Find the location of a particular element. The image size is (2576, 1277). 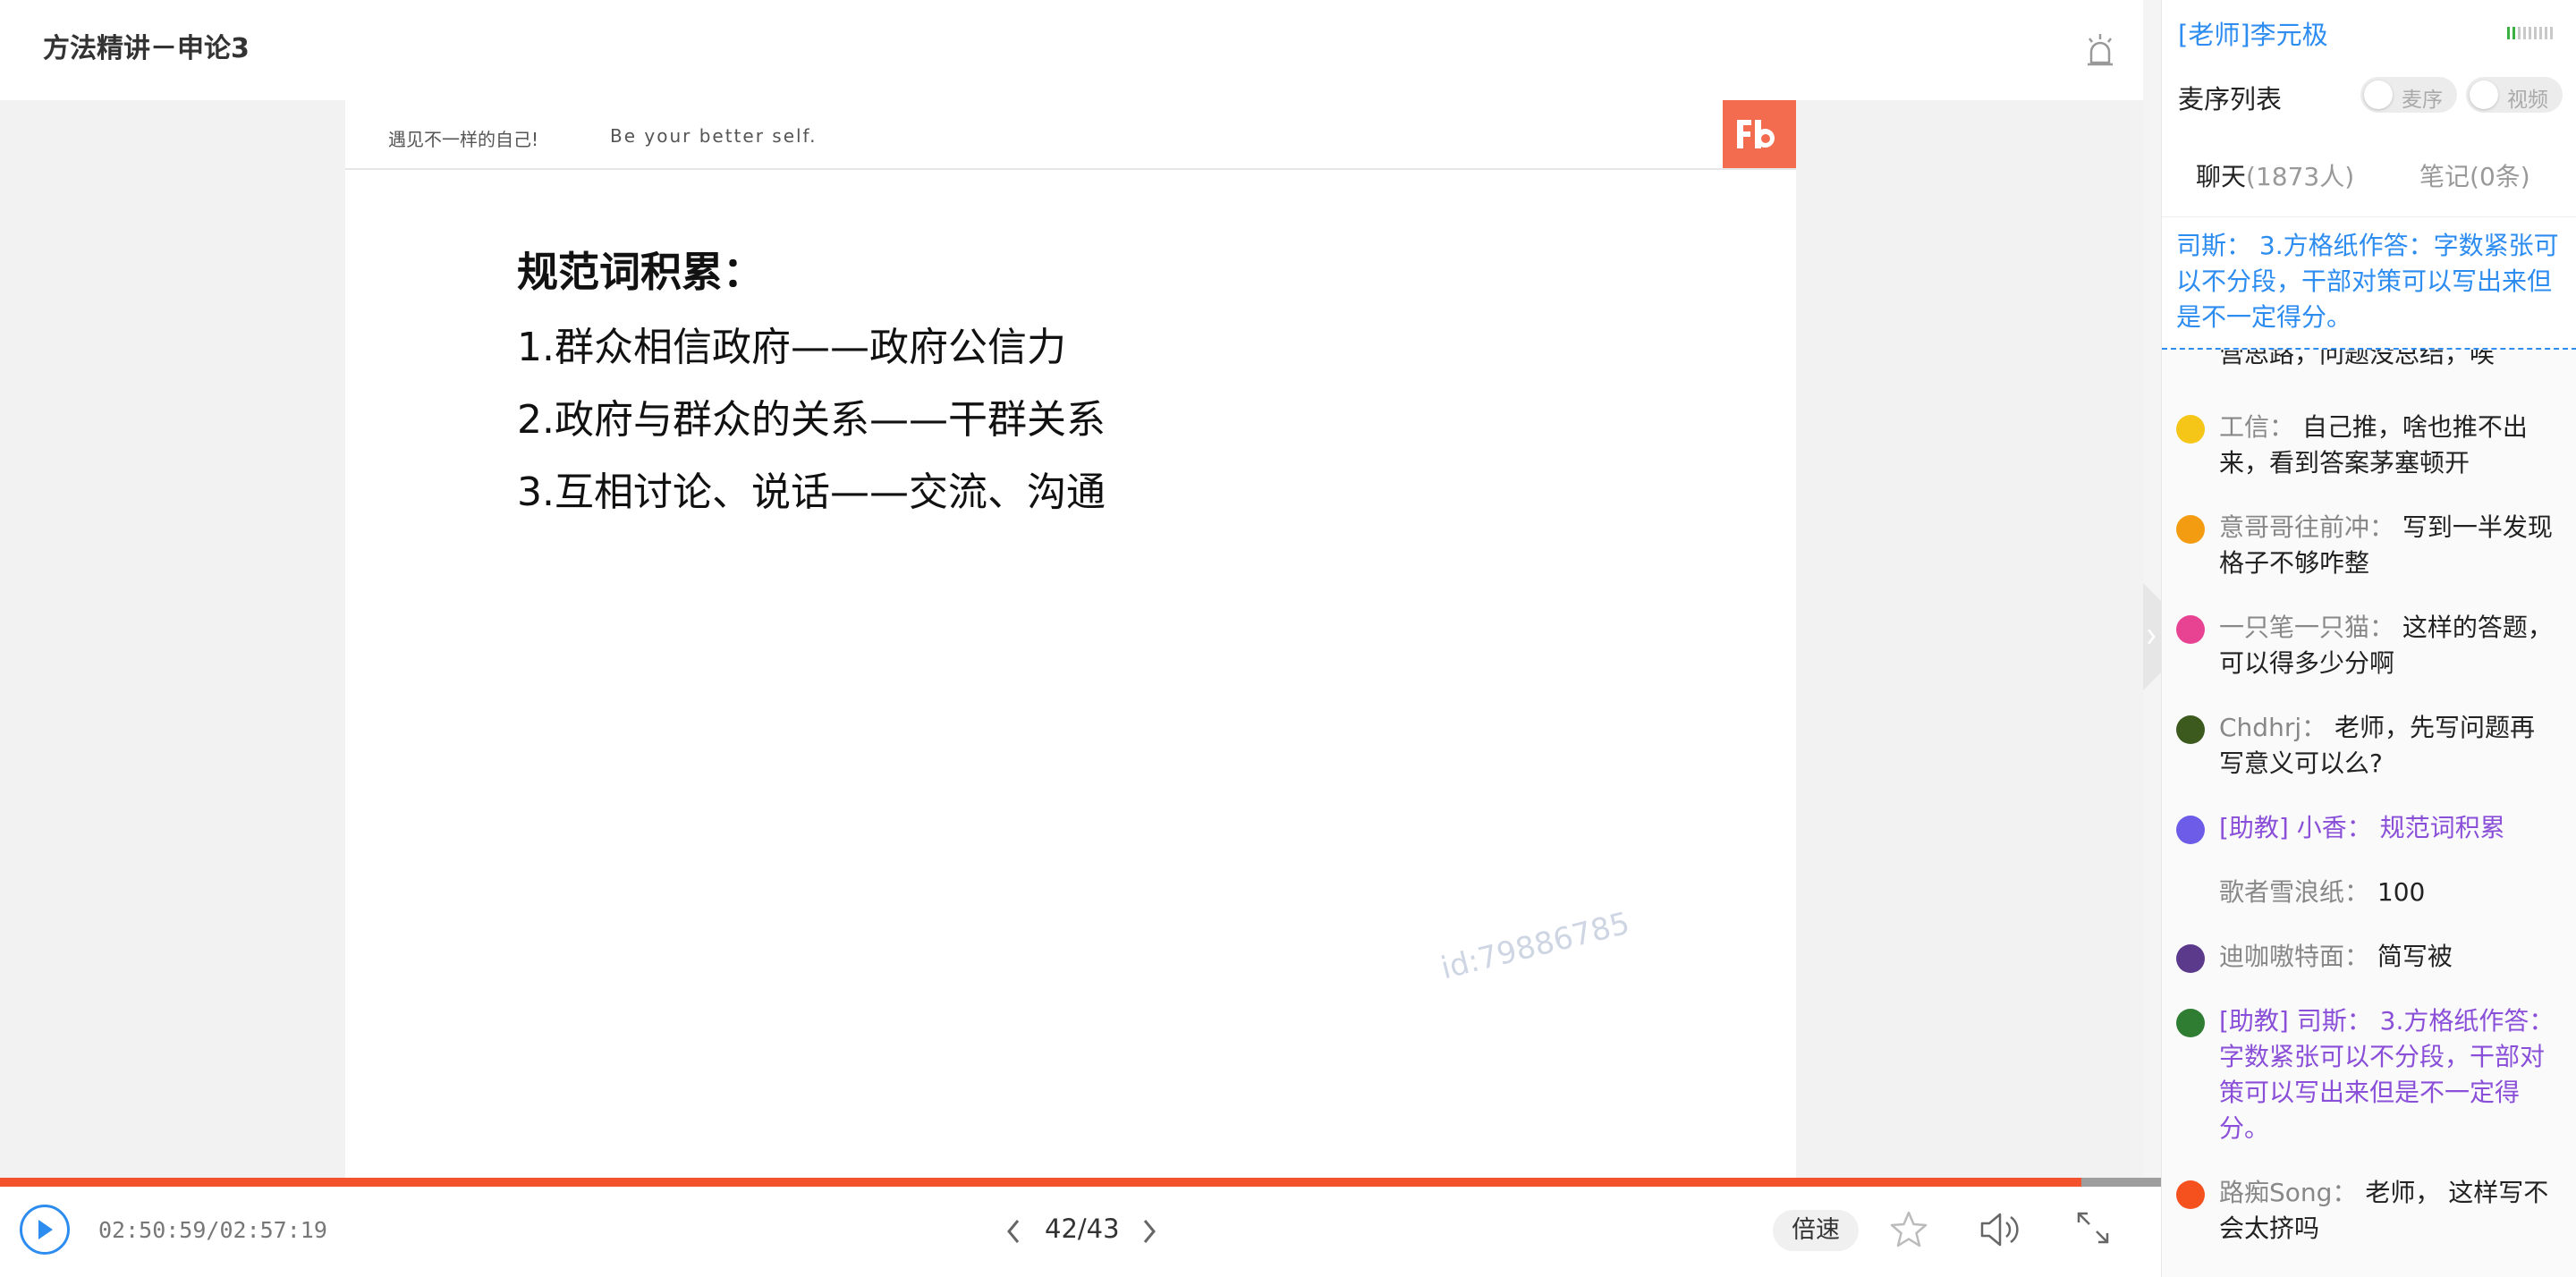

slide-topbar: 遇见不一样的自己! Be your better self. is located at coordinates (1070, 135).